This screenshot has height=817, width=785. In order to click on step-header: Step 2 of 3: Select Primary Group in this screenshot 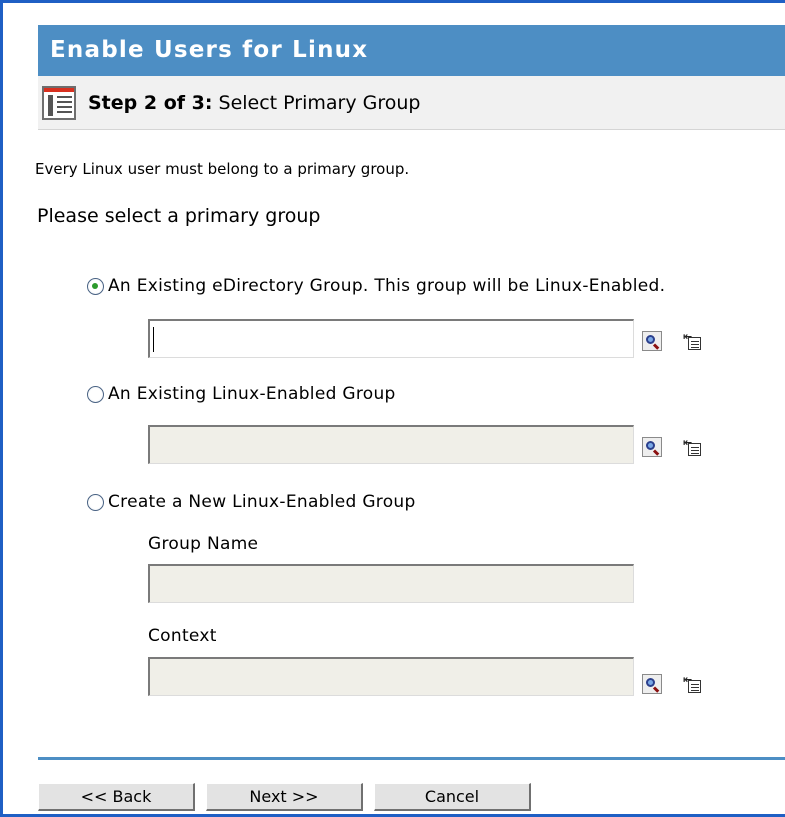, I will do `click(411, 103)`.